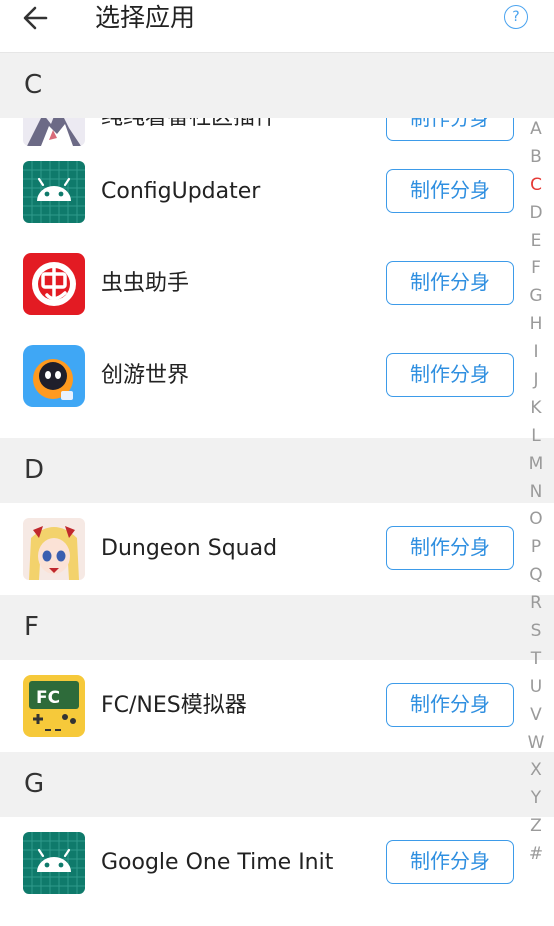  Describe the element at coordinates (536, 214) in the screenshot. I see `index-letter-d: D` at that location.